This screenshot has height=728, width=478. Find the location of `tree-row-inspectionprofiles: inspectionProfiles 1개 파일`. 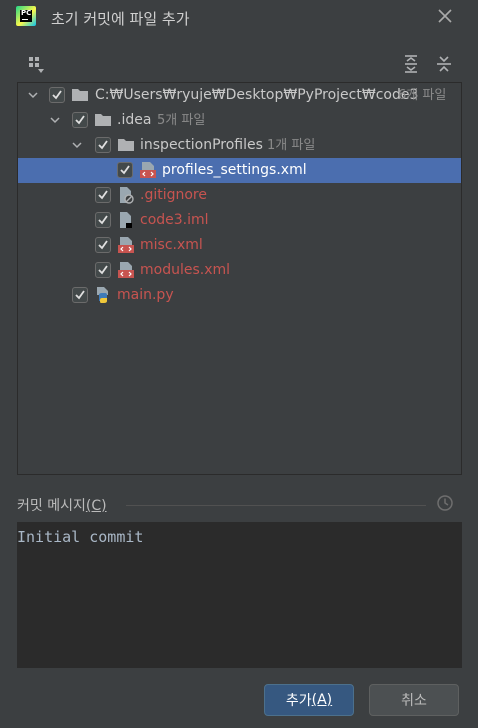

tree-row-inspectionprofiles: inspectionProfiles 1개 파일 is located at coordinates (239, 145).